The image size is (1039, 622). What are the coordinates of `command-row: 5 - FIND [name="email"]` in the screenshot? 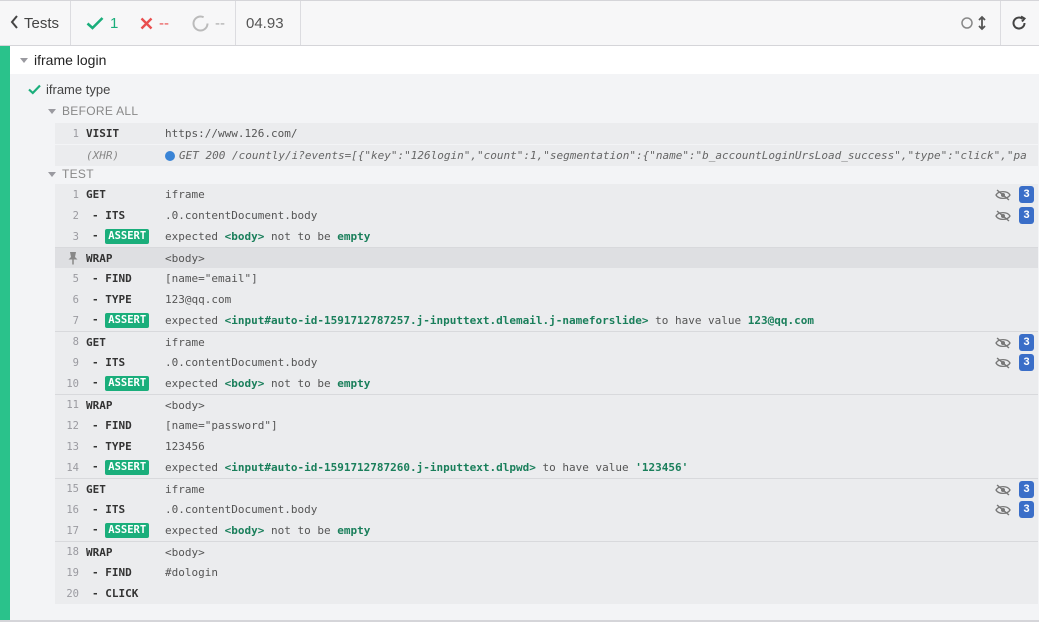 It's located at (546, 278).